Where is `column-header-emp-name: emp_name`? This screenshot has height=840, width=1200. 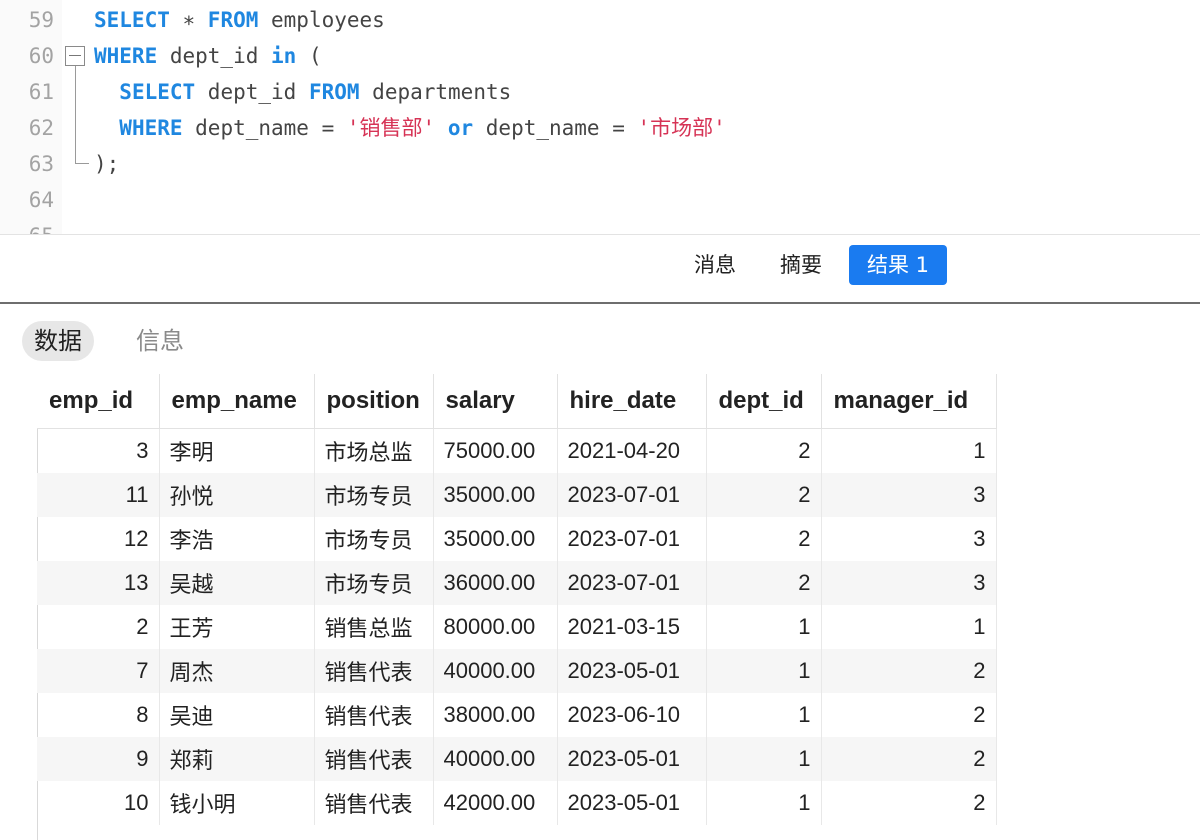 column-header-emp-name: emp_name is located at coordinates (237, 401).